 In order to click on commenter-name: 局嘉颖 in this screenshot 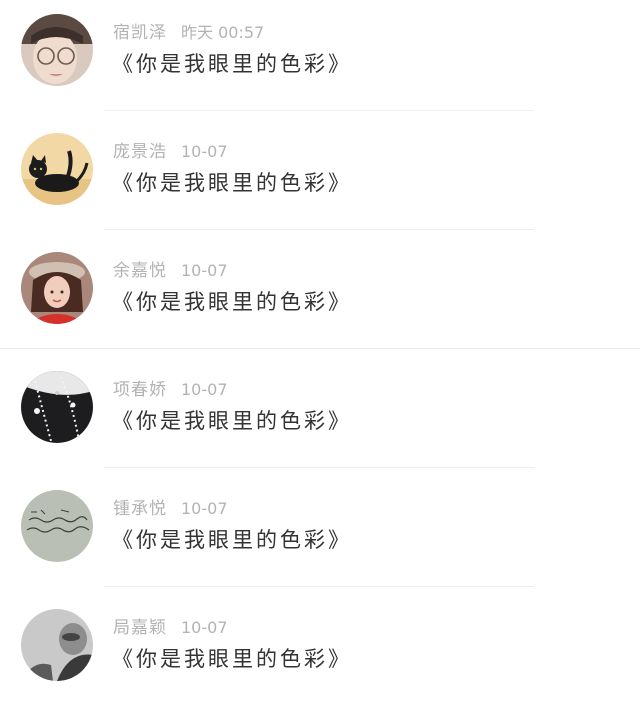, I will do `click(140, 628)`.